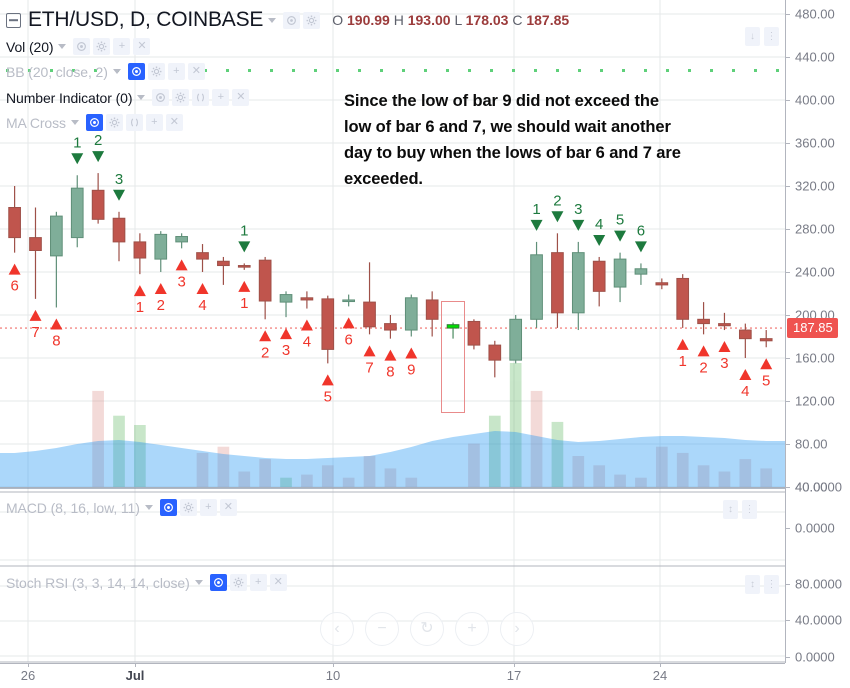  I want to click on legend-study-1: BB (20, close, 2) + ✕, so click(105, 71).